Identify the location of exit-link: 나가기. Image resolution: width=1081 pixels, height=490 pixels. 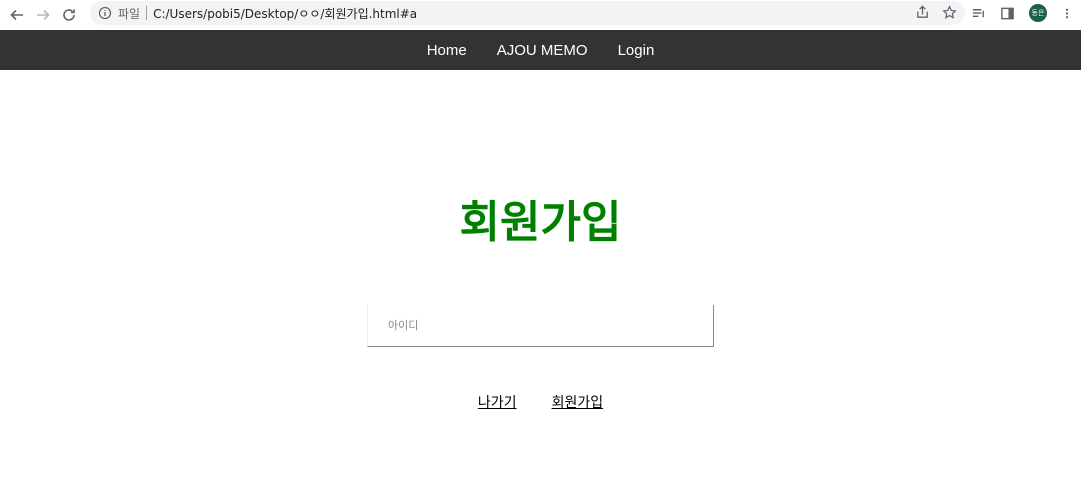
(497, 403).